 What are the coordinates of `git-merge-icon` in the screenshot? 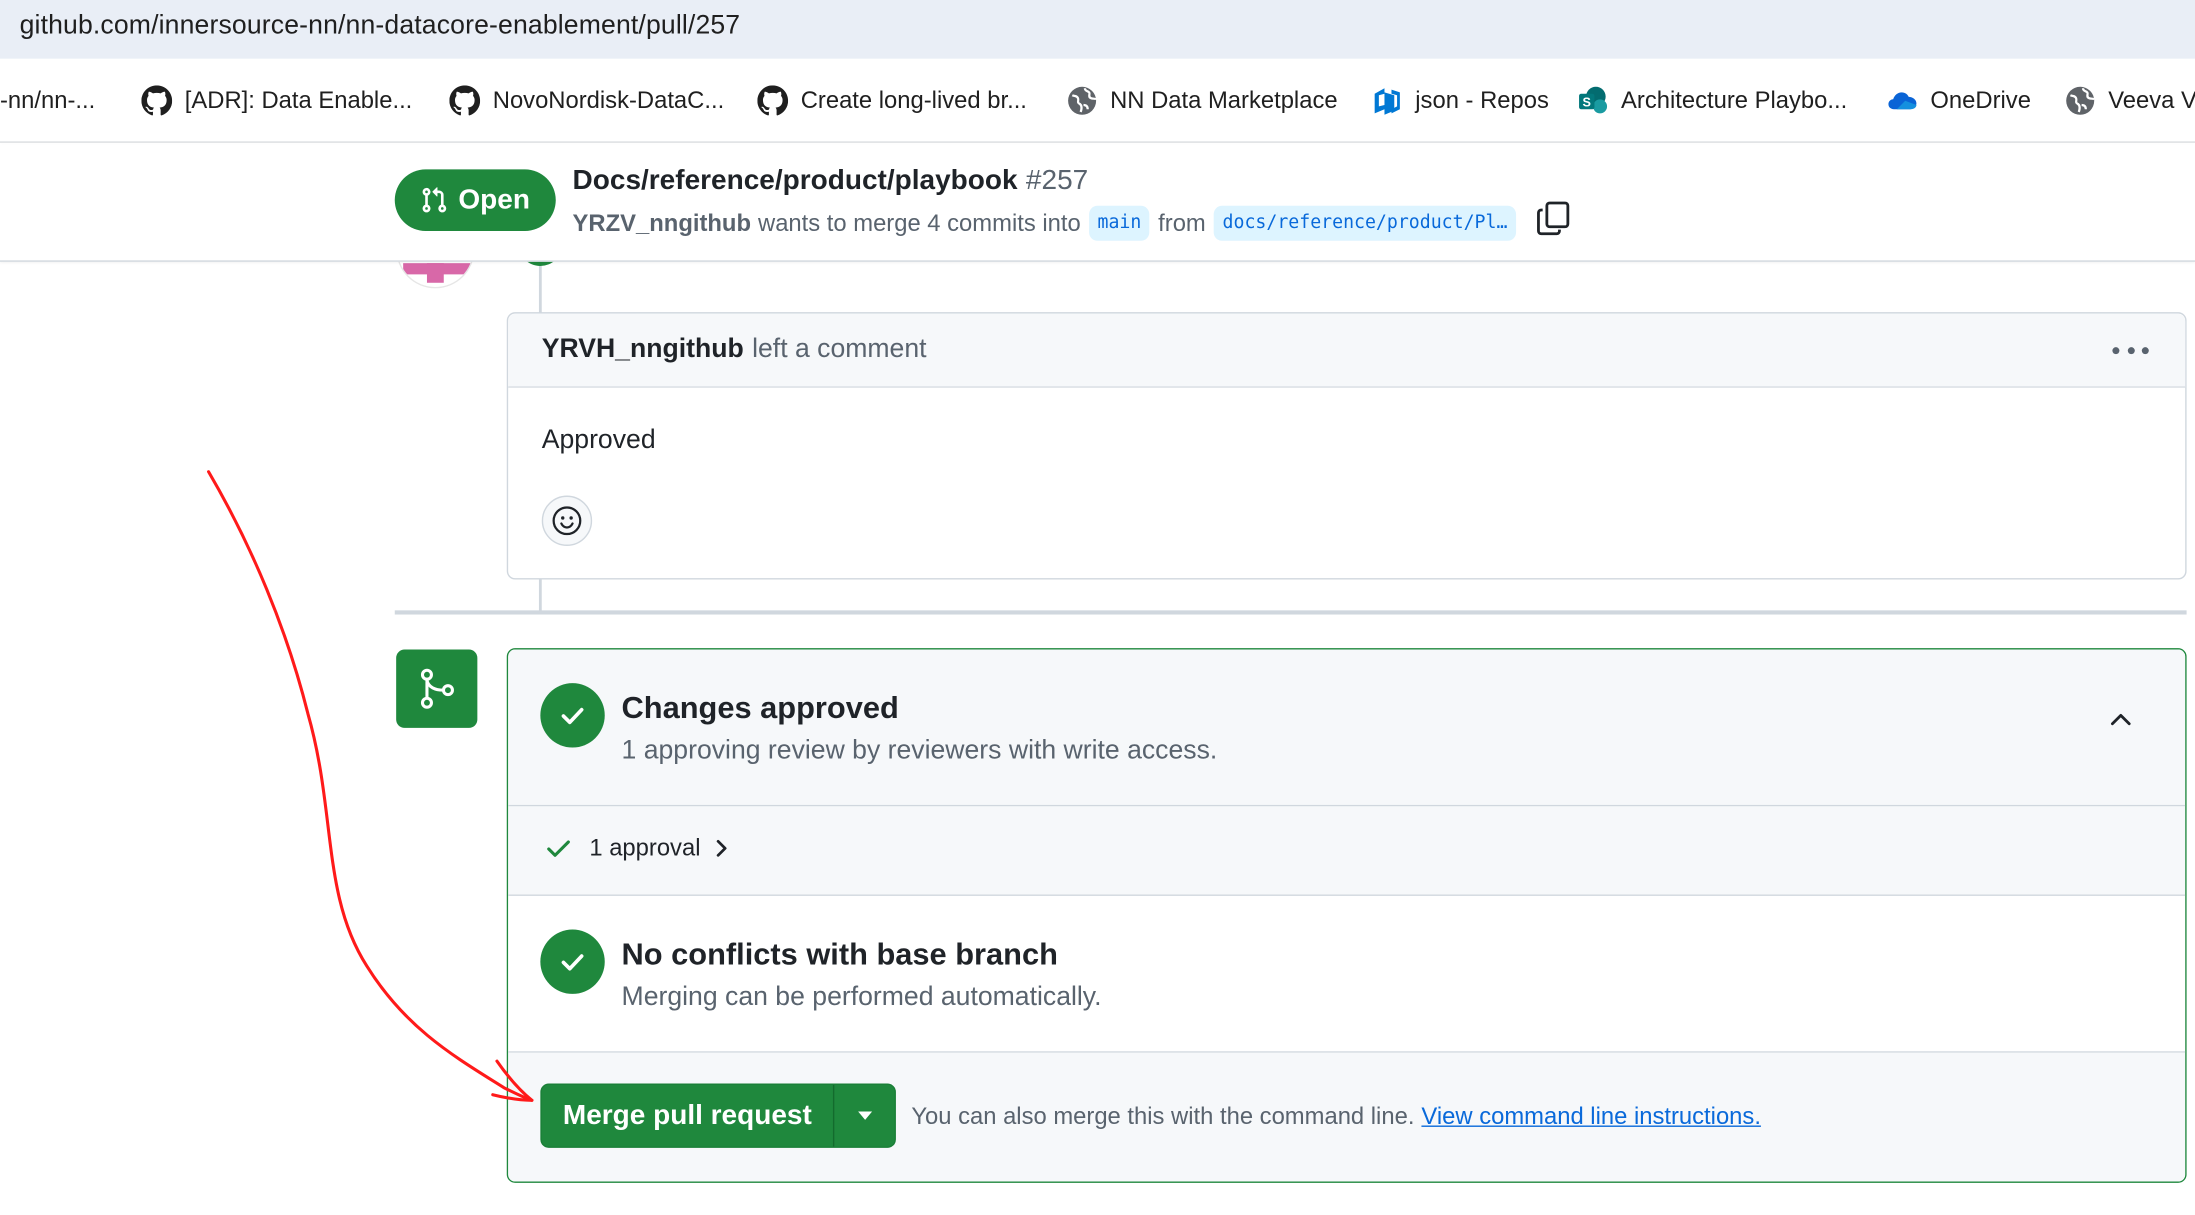 It's located at (437, 688).